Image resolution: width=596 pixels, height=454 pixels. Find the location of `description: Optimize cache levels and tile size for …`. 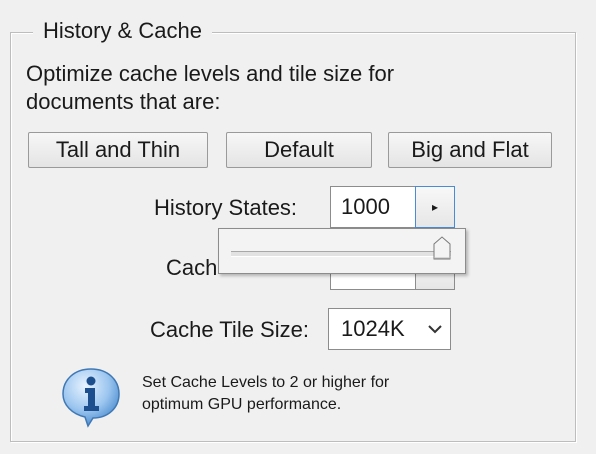

description: Optimize cache levels and tile size for … is located at coordinates (266, 88).